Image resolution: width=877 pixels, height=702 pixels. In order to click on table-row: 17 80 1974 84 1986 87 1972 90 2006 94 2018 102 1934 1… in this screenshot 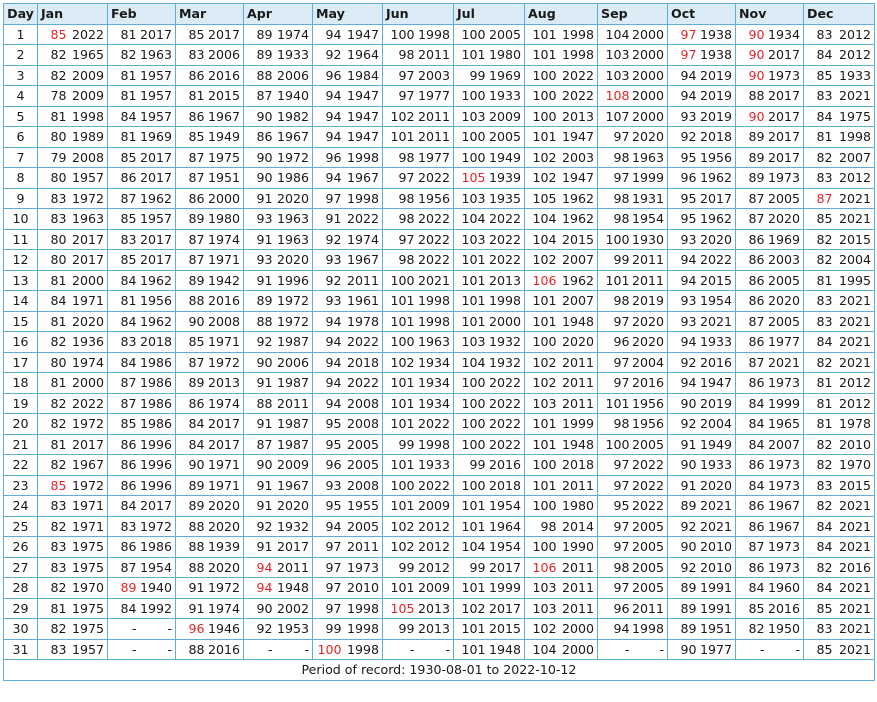, I will do `click(439, 362)`.